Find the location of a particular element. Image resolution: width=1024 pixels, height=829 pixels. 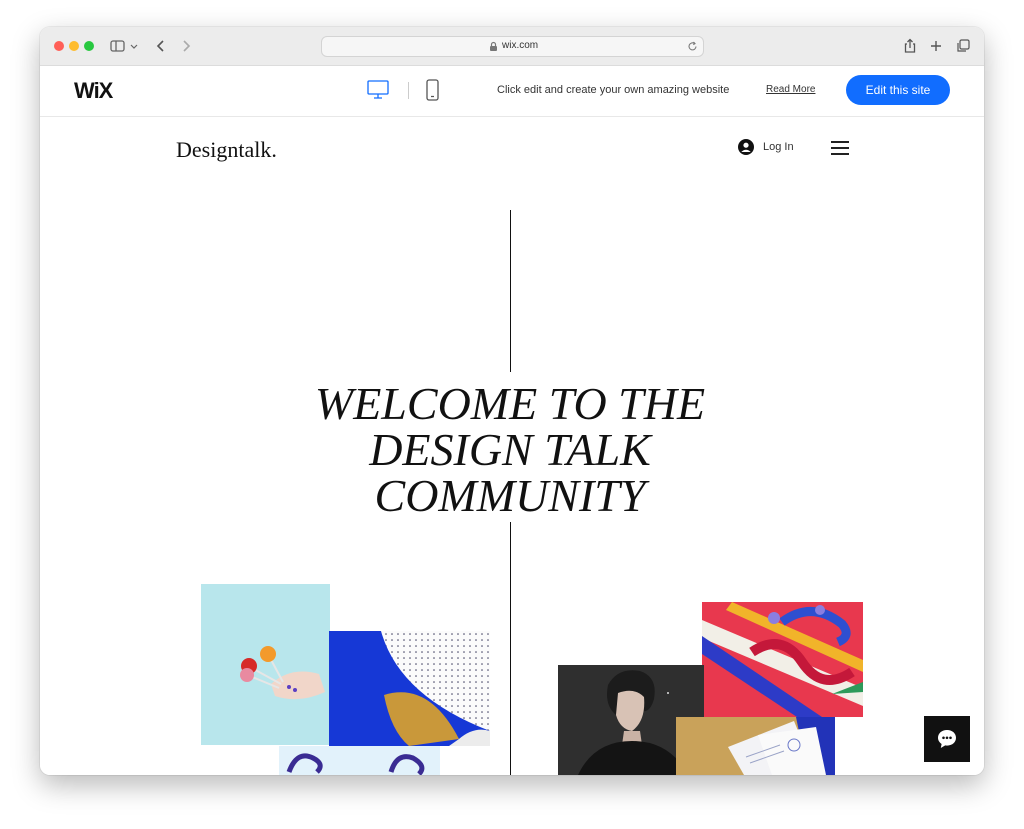

chat-bubble-icon is located at coordinates (947, 739).